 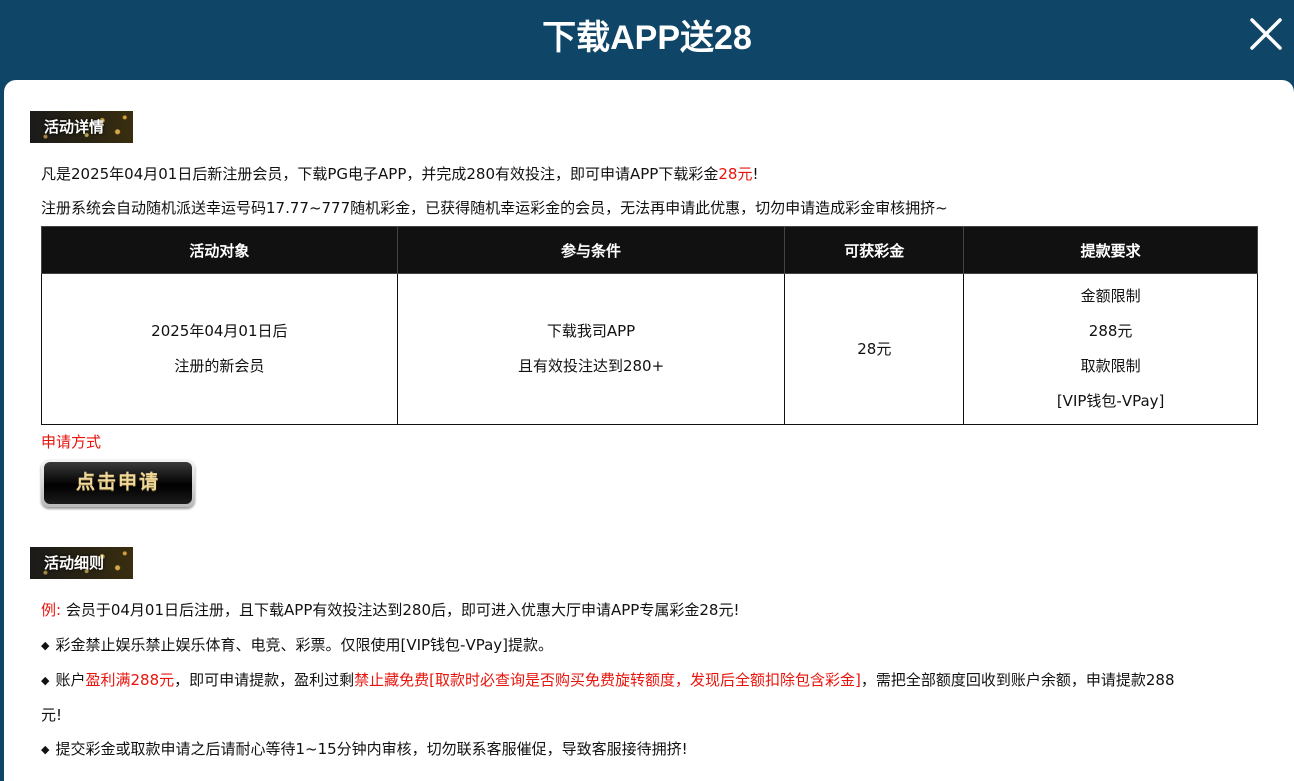 I want to click on apply-button-label: 点击申请, so click(x=118, y=483).